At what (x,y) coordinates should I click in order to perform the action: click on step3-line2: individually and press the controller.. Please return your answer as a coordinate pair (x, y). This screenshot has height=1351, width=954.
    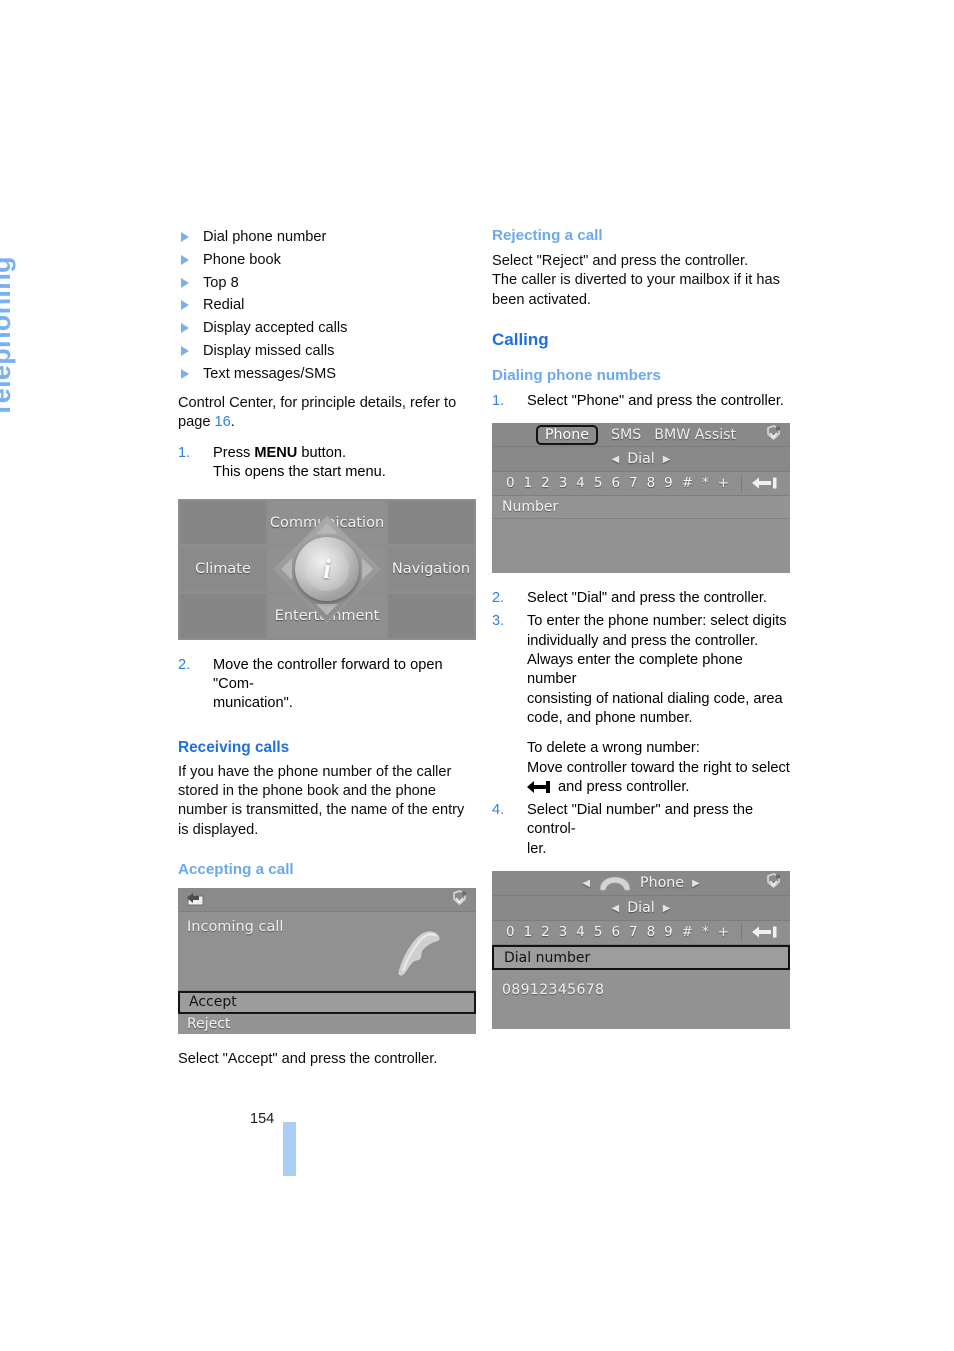
    Looking at the image, I should click on (643, 640).